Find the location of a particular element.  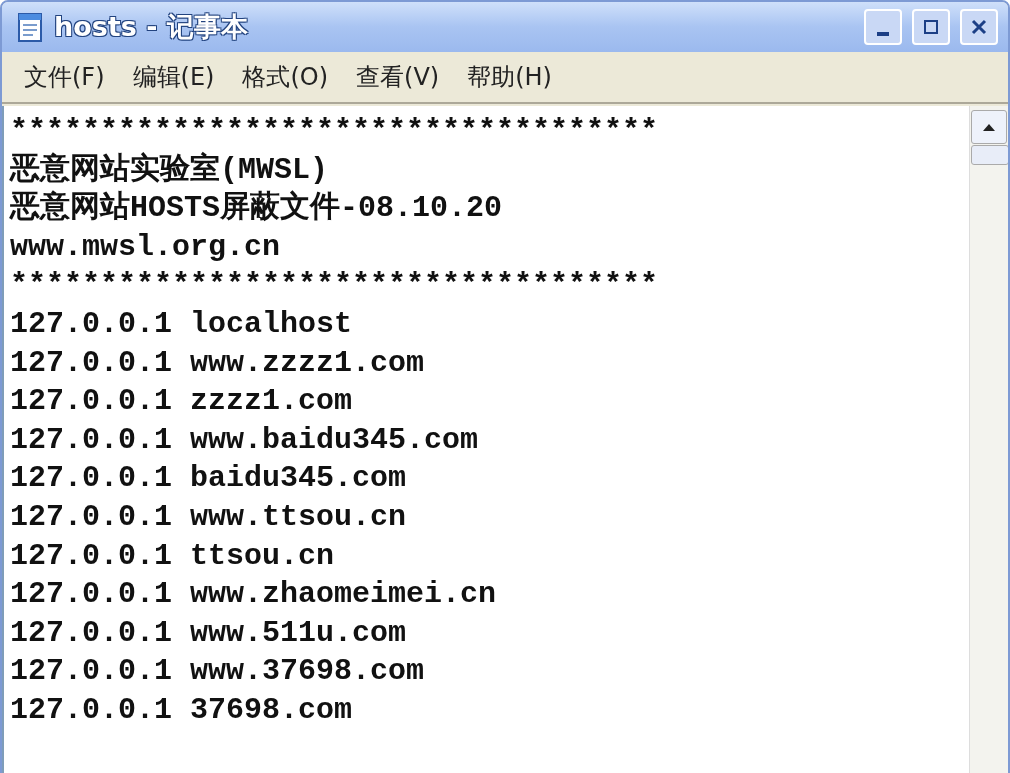

text-line: 127.0.0.1 www.511u.com is located at coordinates (209, 633).